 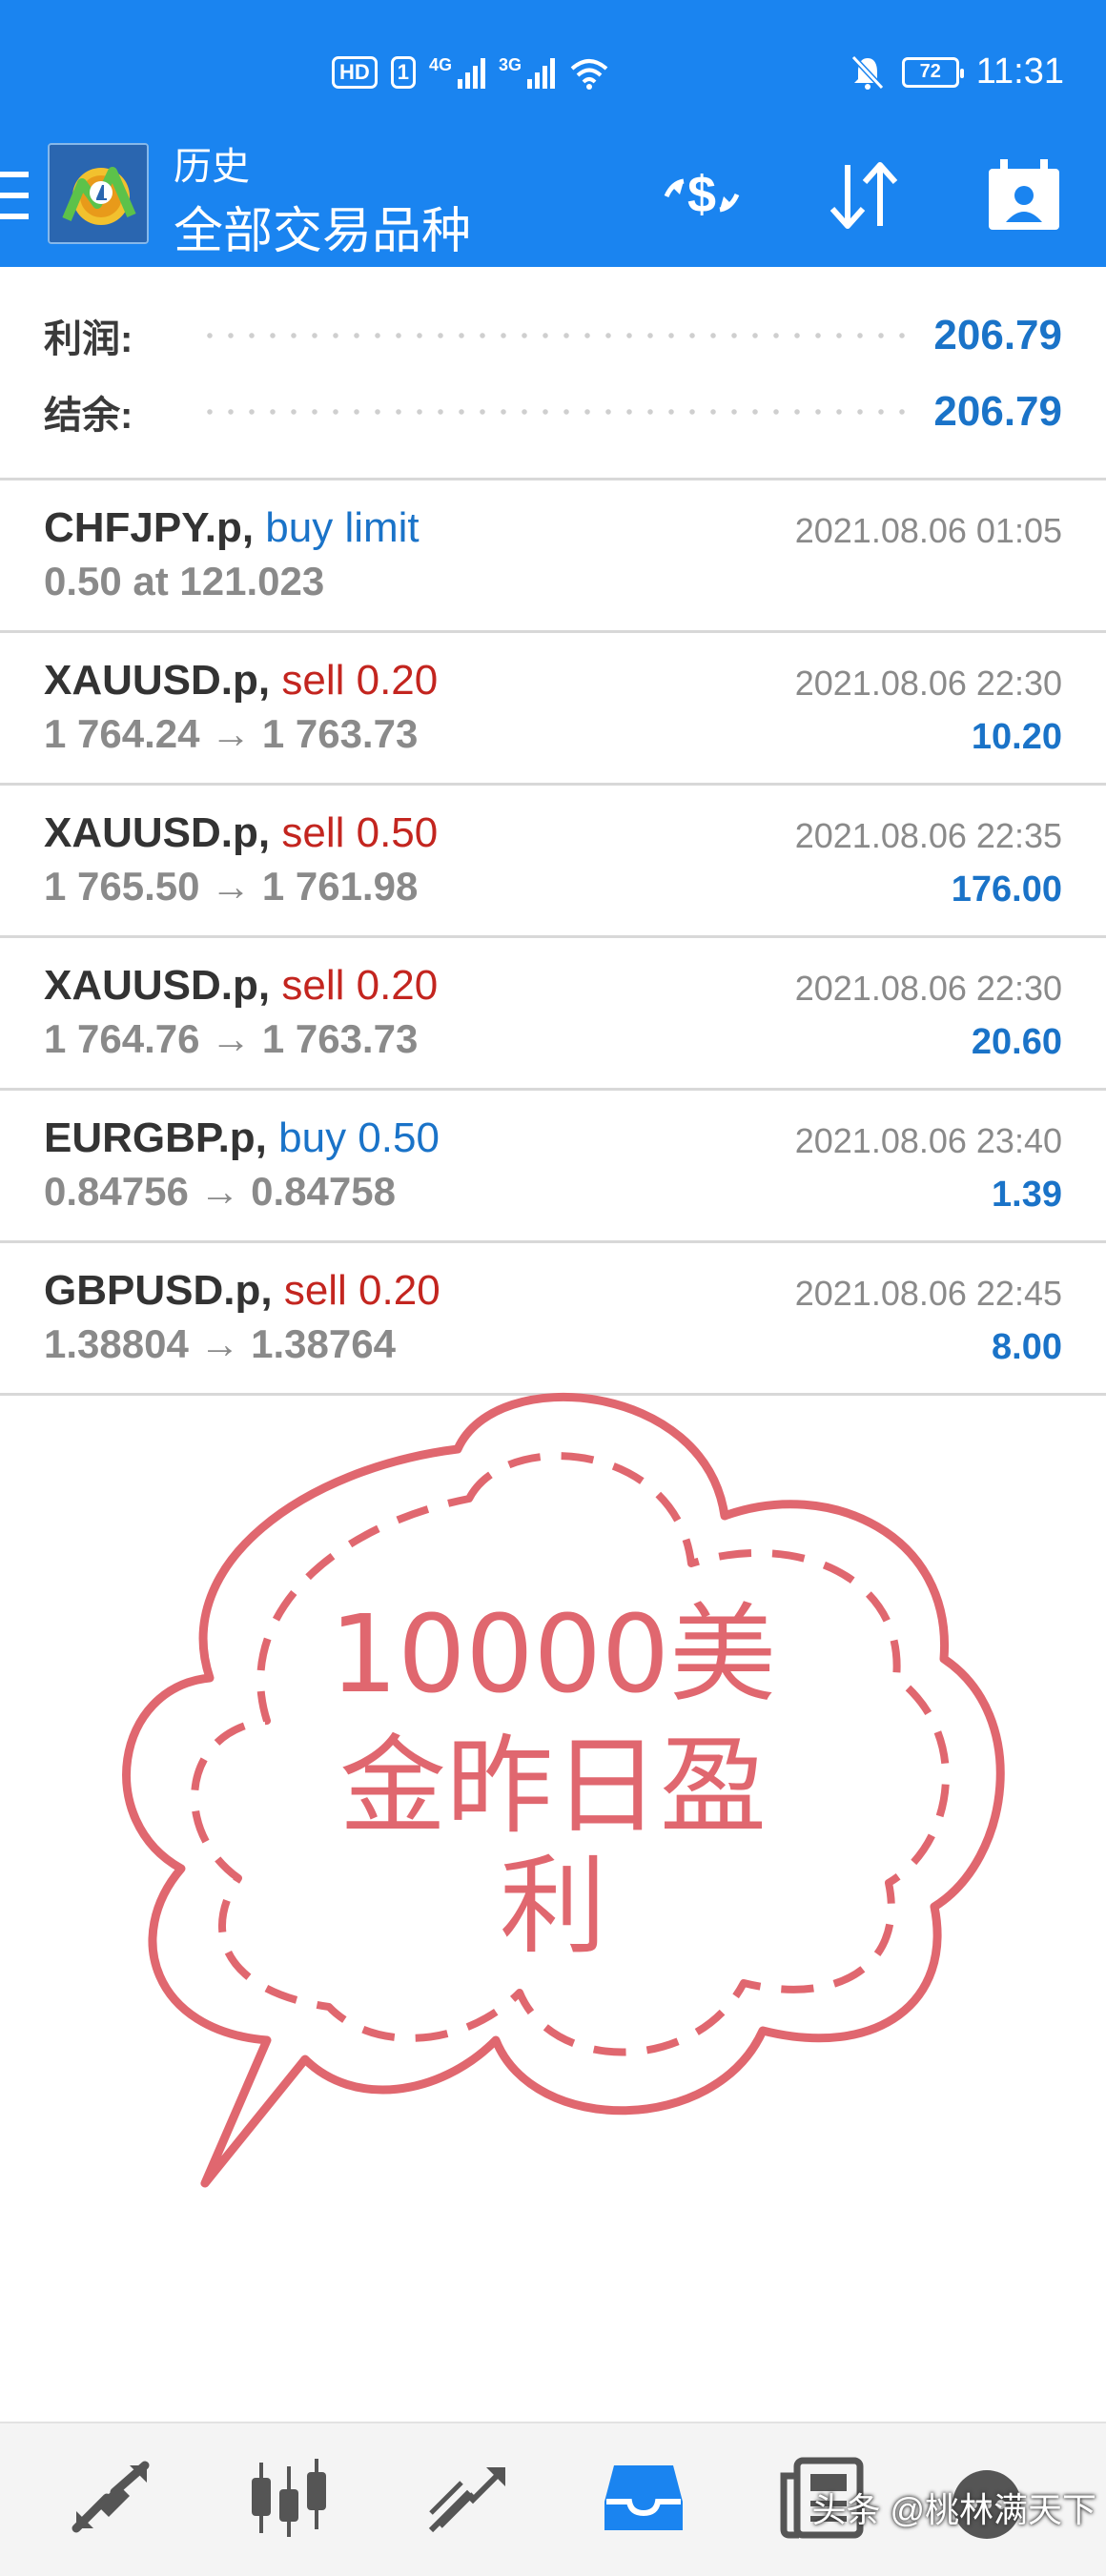 I want to click on trade-prices: 0.50 at 121.023, so click(x=184, y=581).